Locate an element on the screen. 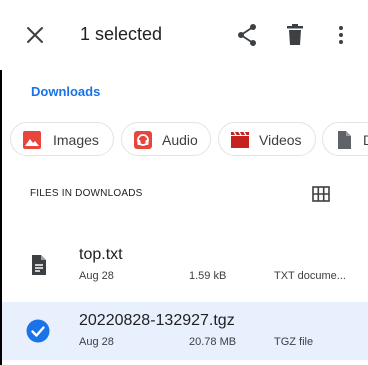 Image resolution: width=368 pixels, height=365 pixels. chip-images: Images is located at coordinates (62, 139).